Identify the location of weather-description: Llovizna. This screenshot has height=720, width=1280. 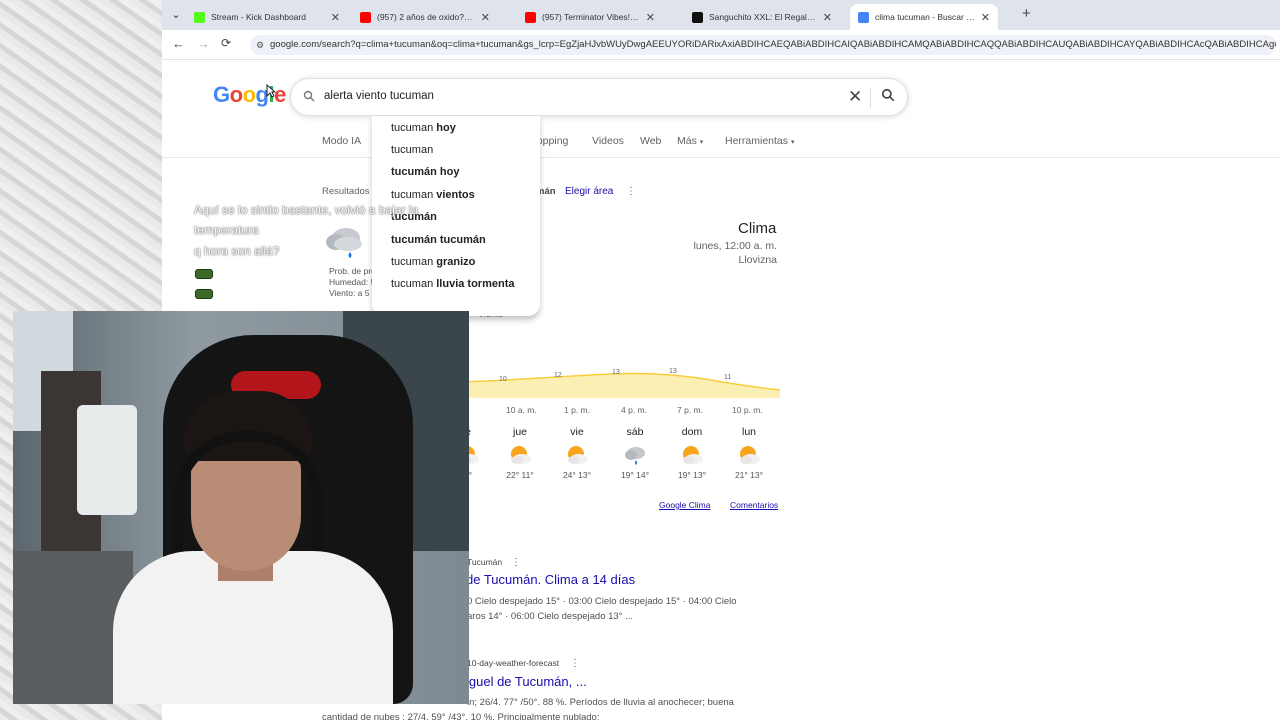
(757, 260).